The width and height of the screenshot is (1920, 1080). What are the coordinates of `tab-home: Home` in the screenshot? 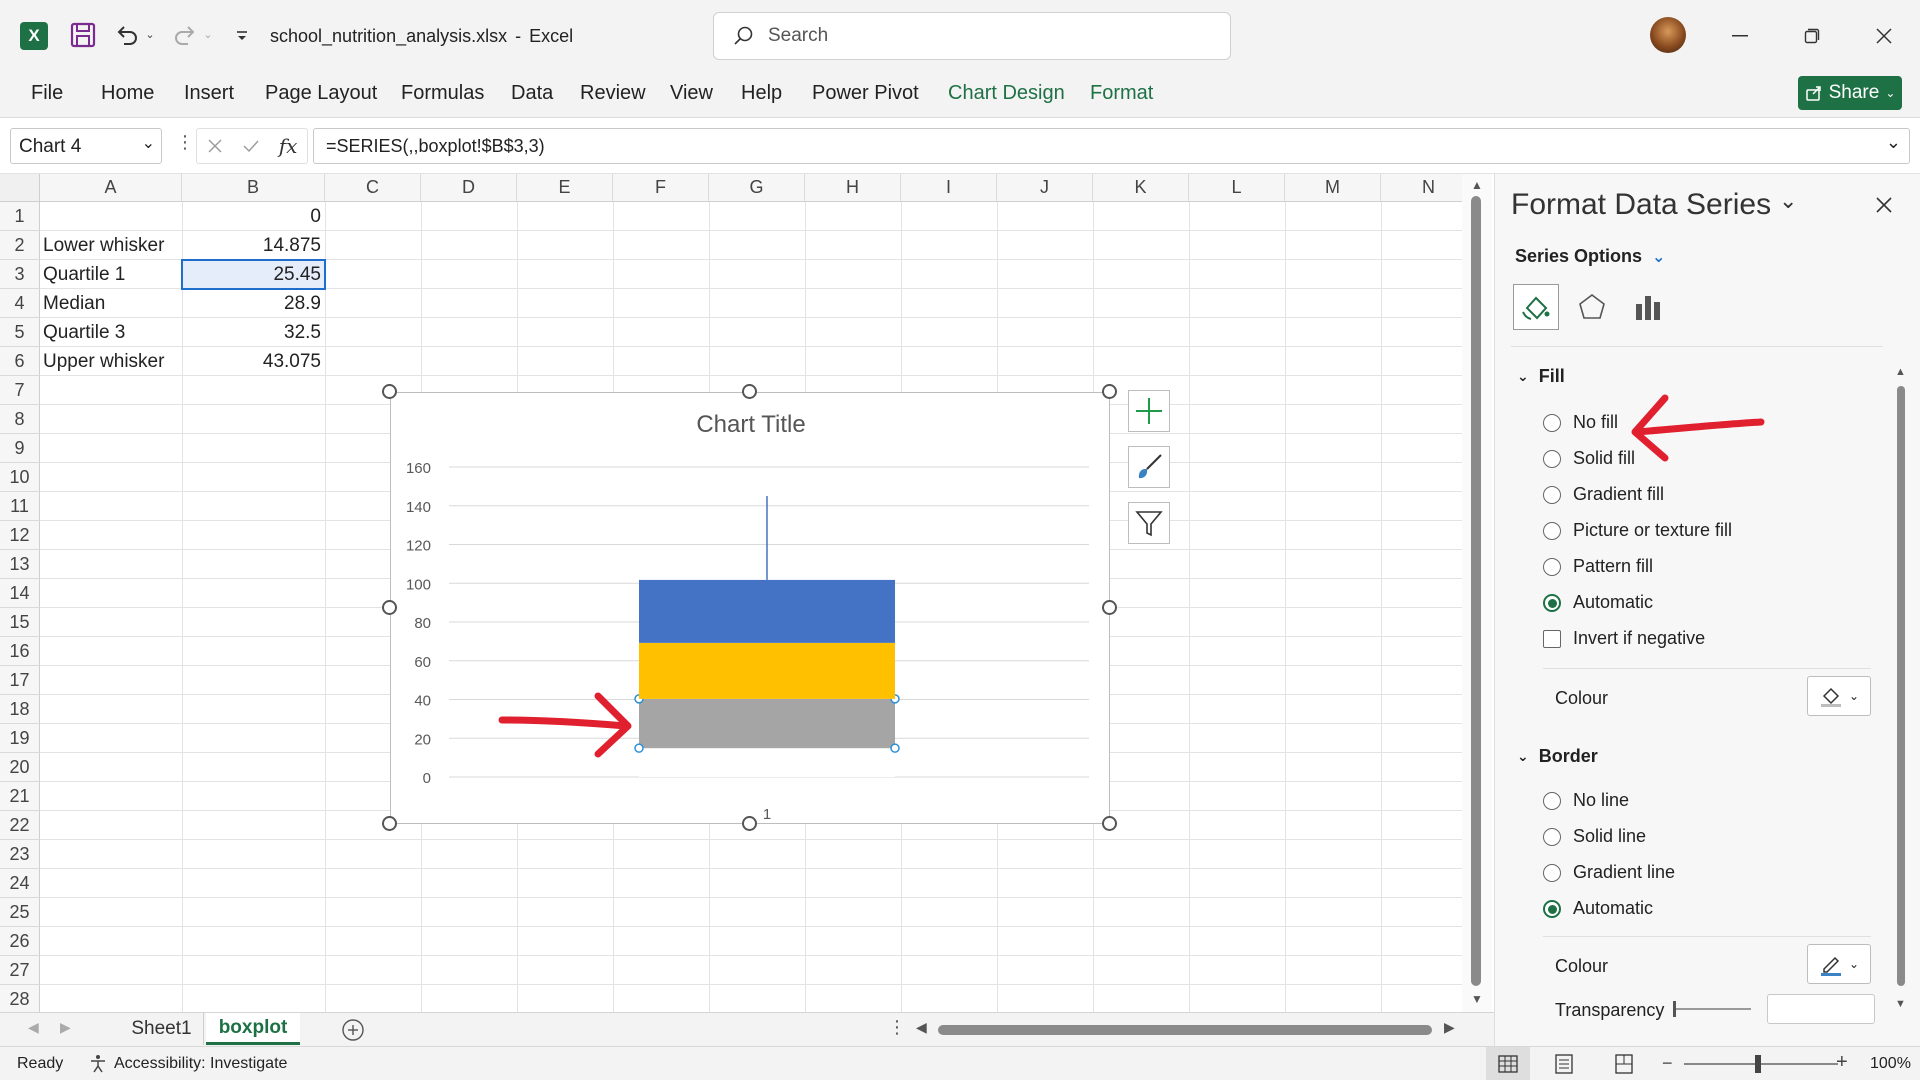 It's located at (127, 93).